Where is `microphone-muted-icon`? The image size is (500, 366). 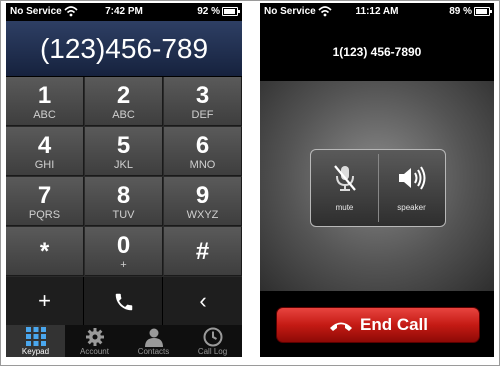 microphone-muted-icon is located at coordinates (344, 178).